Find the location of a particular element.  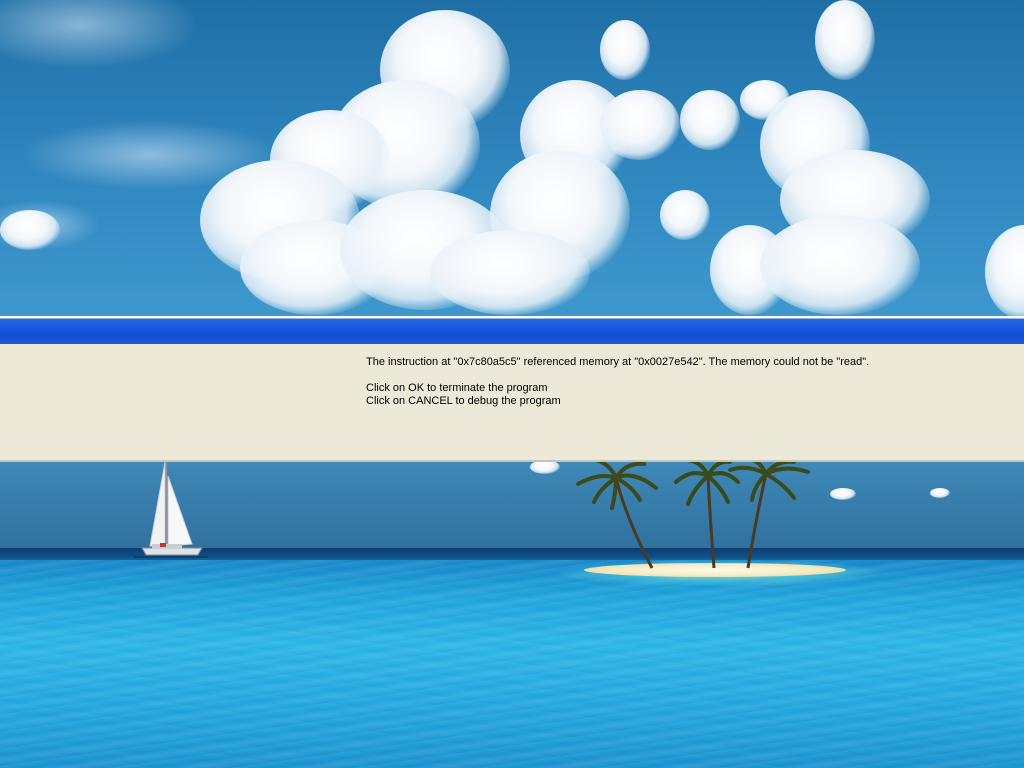

palm-trees-icon is located at coordinates (693, 513).